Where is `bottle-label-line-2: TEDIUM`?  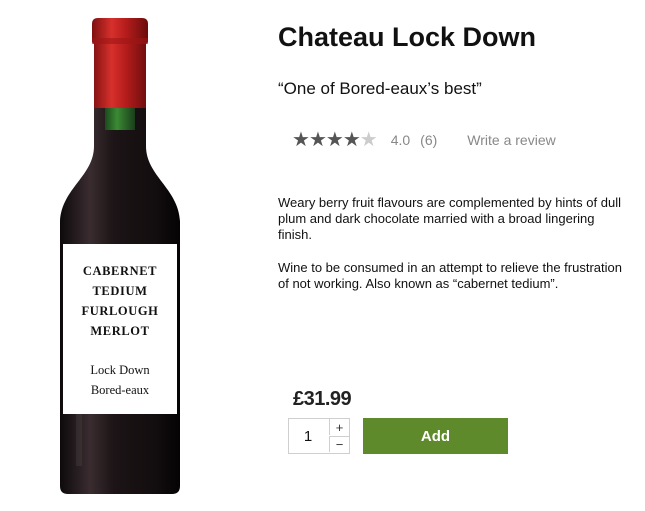
bottle-label-line-2: TEDIUM is located at coordinates (120, 291).